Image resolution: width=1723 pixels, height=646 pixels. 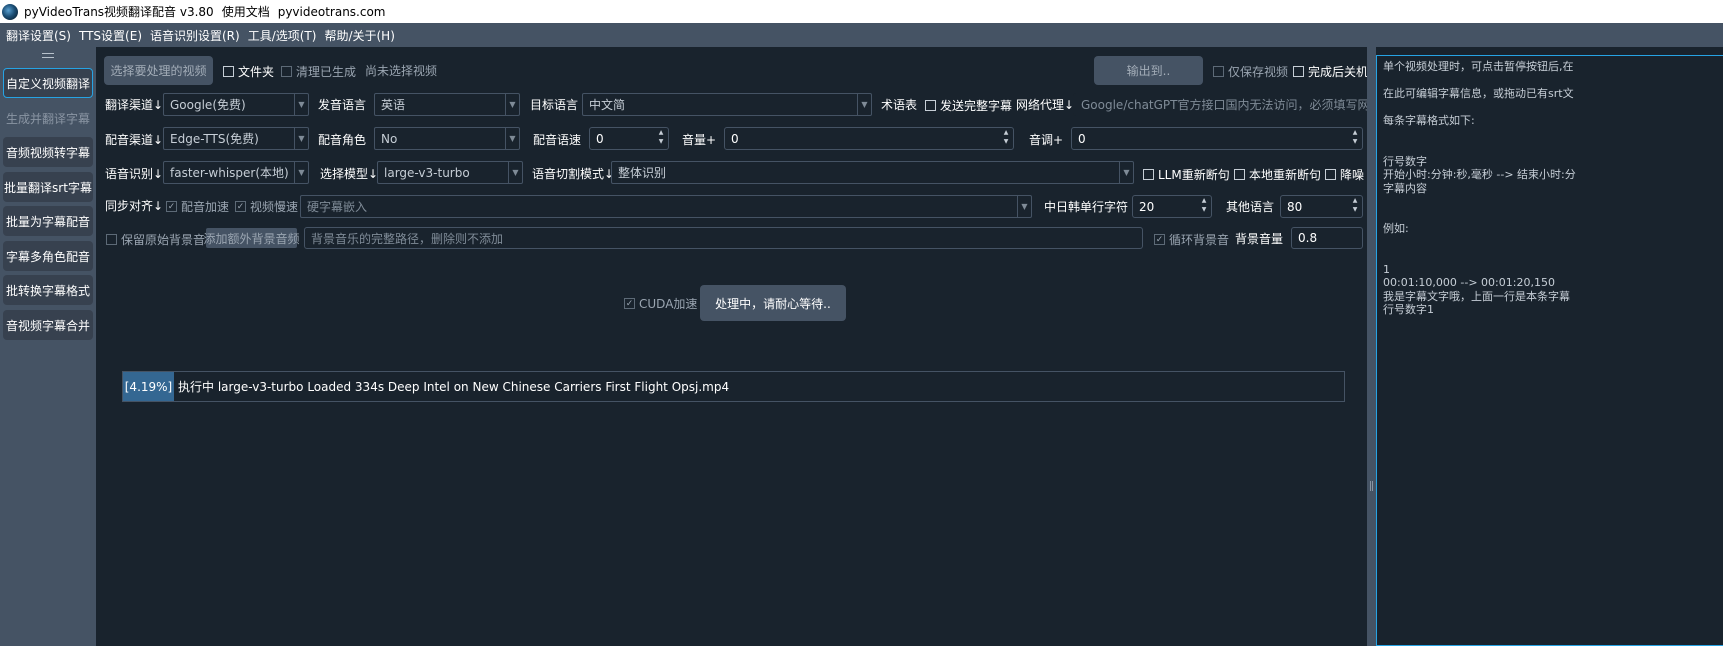 What do you see at coordinates (968, 105) in the screenshot?
I see `send-full-subtitle-checkbox: 发送完整字幕` at bounding box center [968, 105].